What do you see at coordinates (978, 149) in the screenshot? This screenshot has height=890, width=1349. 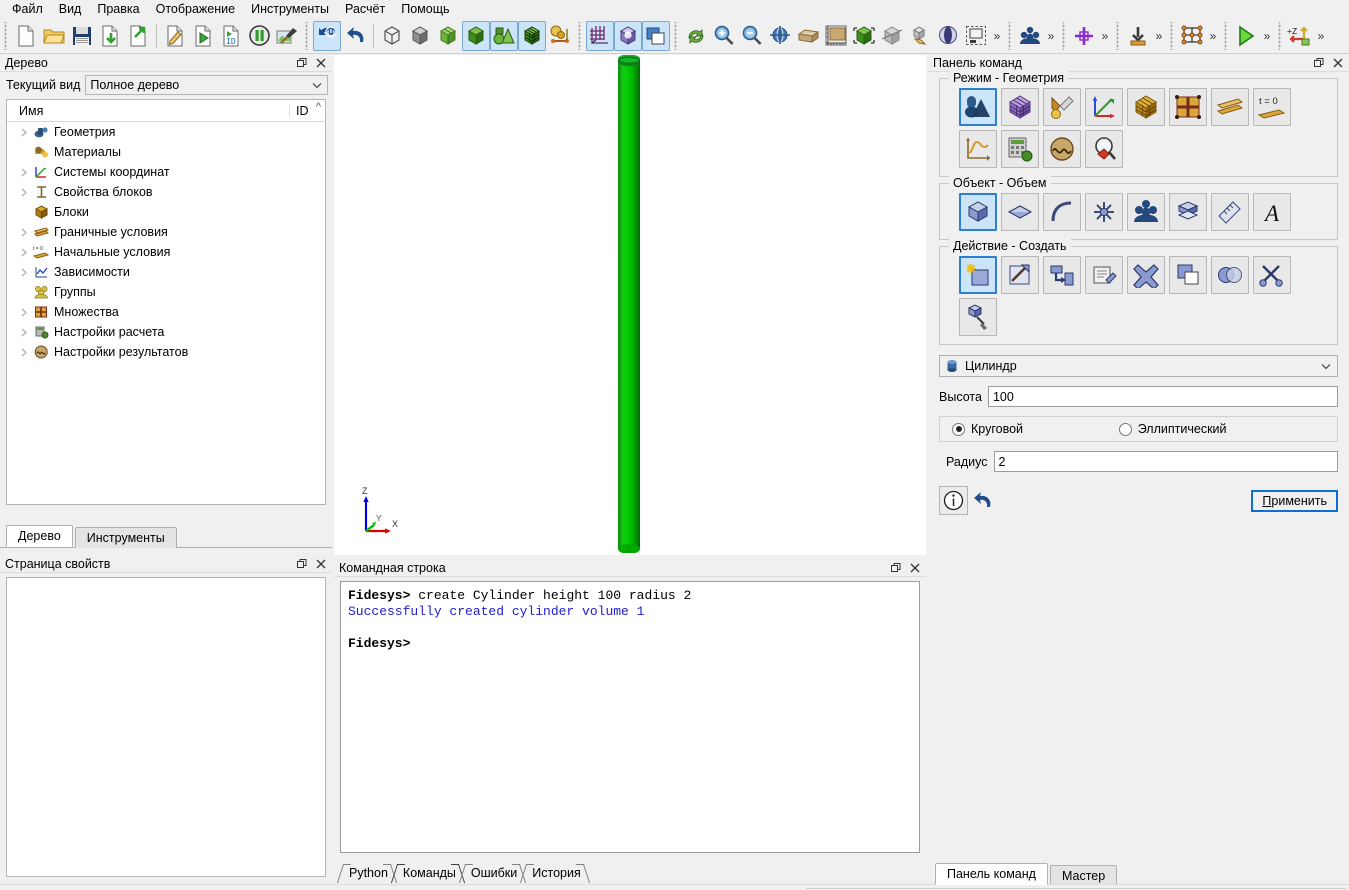 I see `dependencies-mode-icon` at bounding box center [978, 149].